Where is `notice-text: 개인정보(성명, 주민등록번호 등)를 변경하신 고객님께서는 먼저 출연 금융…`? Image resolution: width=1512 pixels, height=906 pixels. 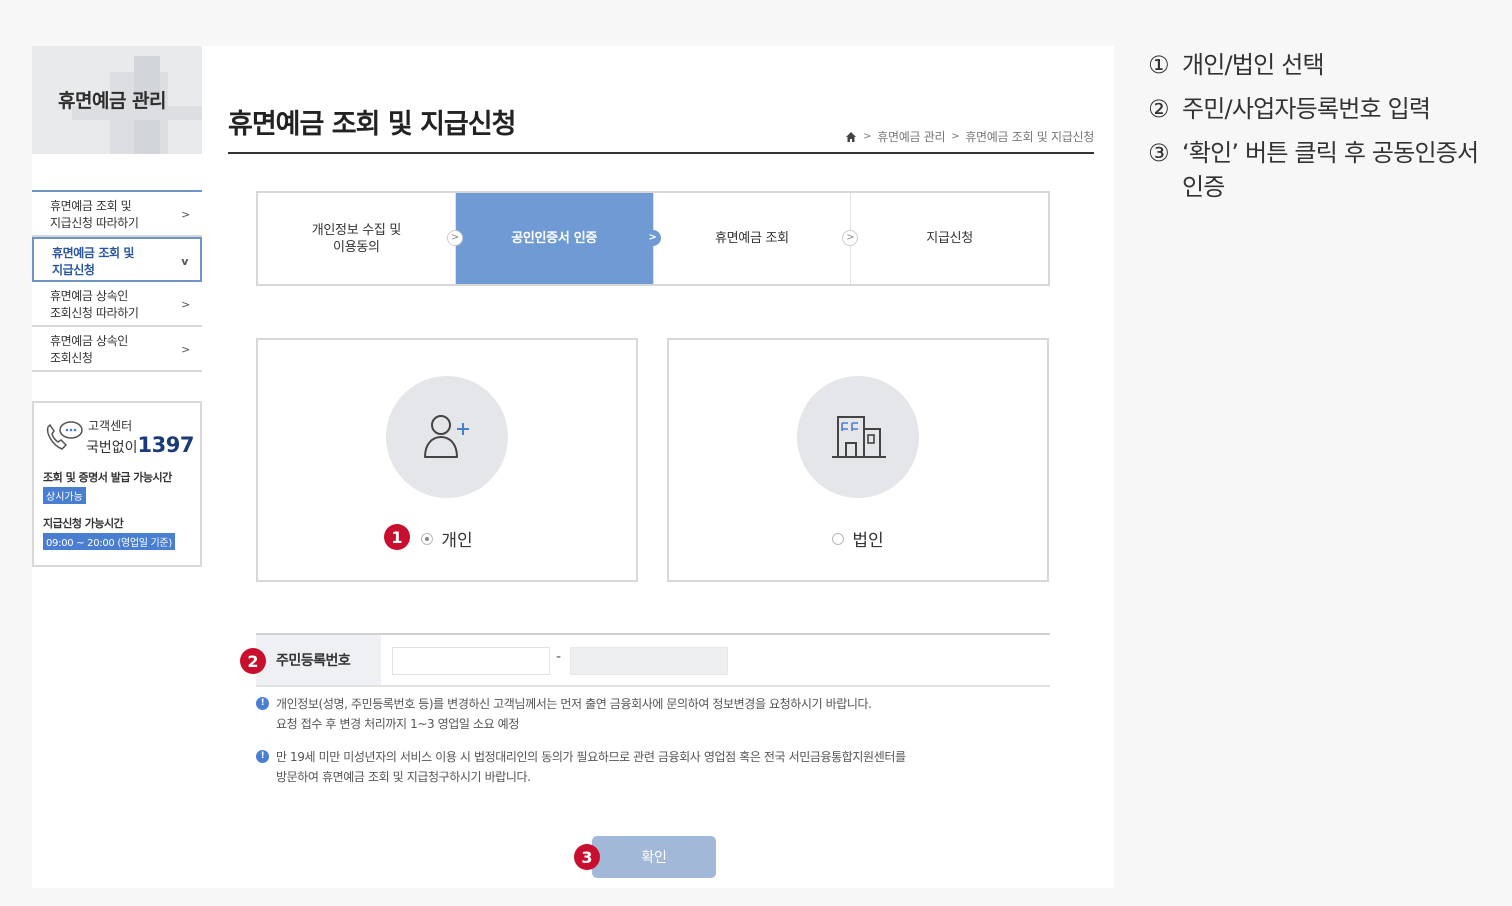
notice-text: 개인정보(성명, 주민등록번호 등)를 변경하신 고객님께서는 먼저 출연 금융… is located at coordinates (574, 704).